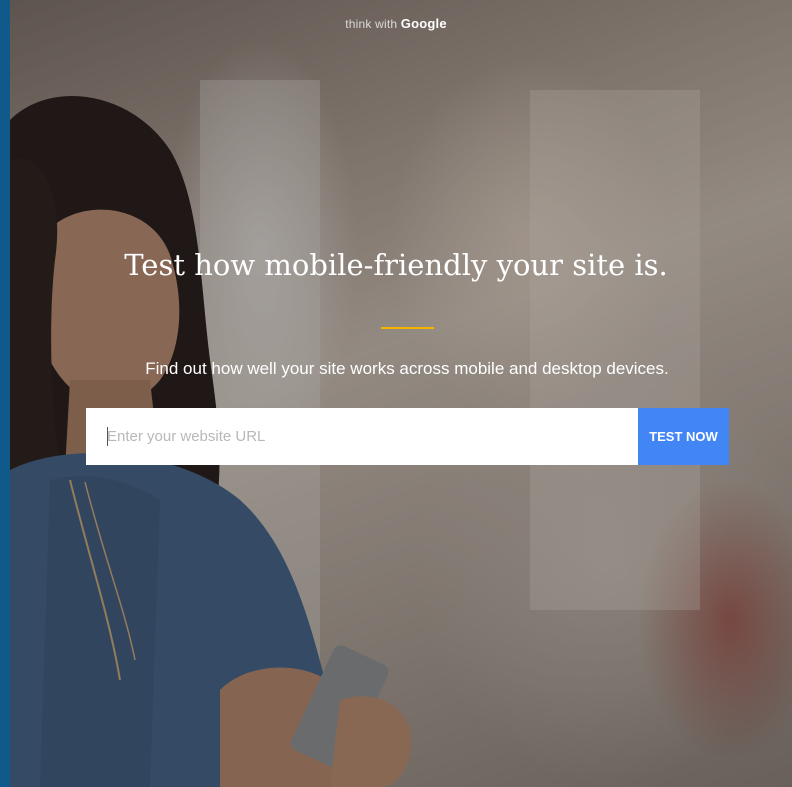 This screenshot has height=787, width=792. I want to click on brand-logo: think with Google, so click(396, 23).